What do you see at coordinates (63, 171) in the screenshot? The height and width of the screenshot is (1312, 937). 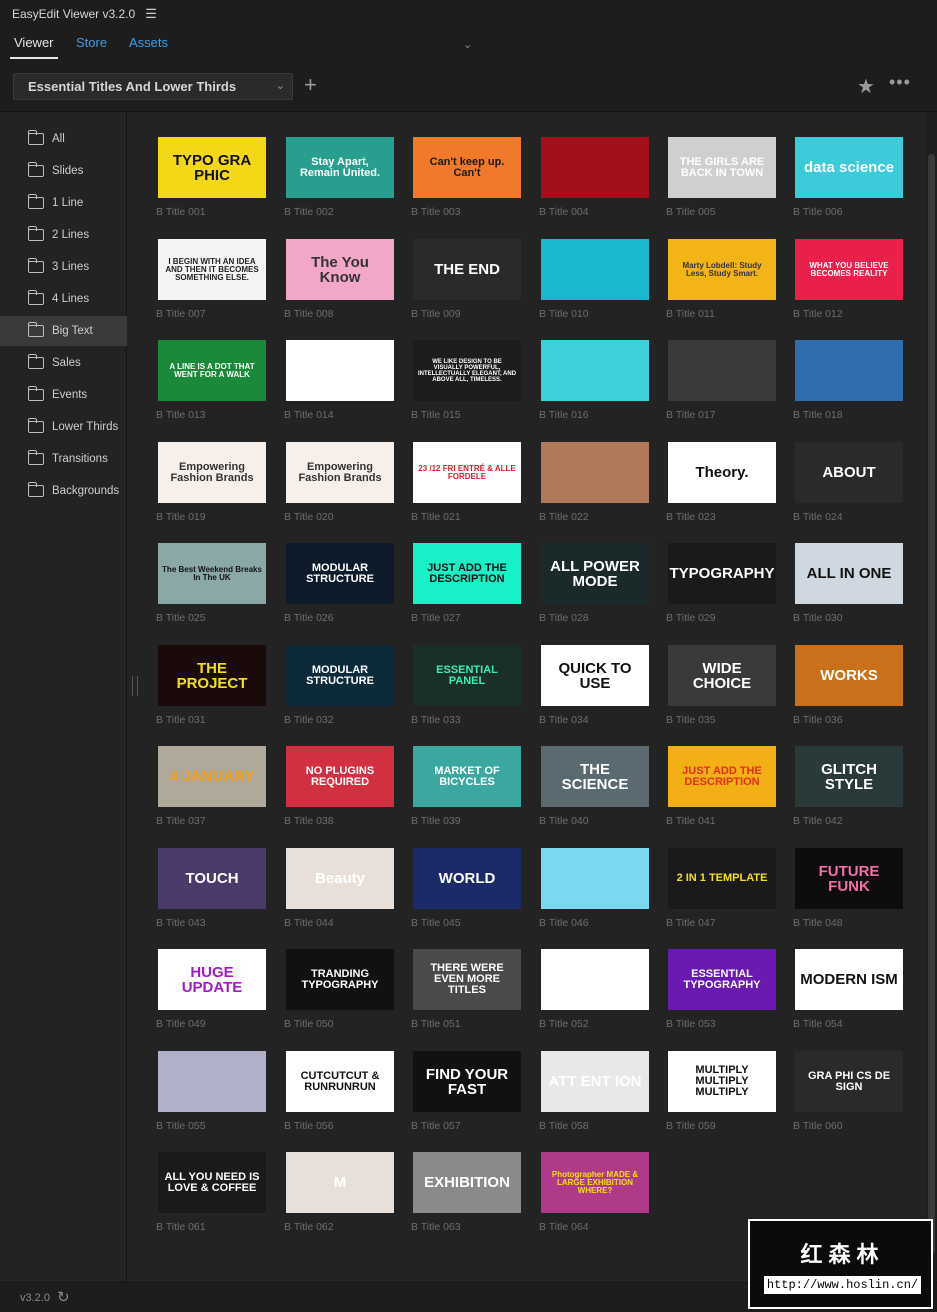 I see `sidebar-item-slides: Slides` at bounding box center [63, 171].